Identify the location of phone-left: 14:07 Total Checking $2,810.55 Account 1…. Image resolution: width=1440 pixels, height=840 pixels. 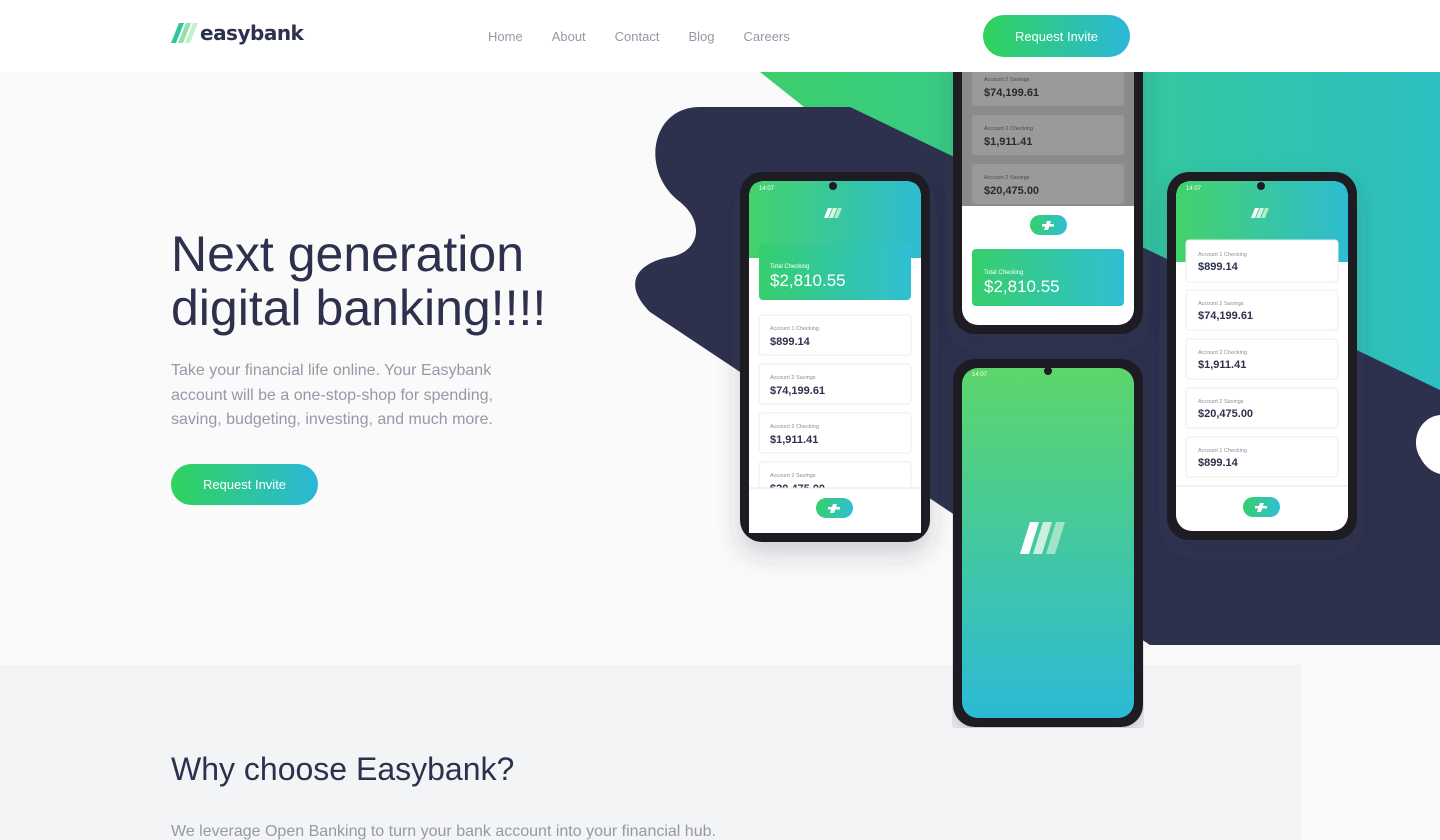
(835, 357).